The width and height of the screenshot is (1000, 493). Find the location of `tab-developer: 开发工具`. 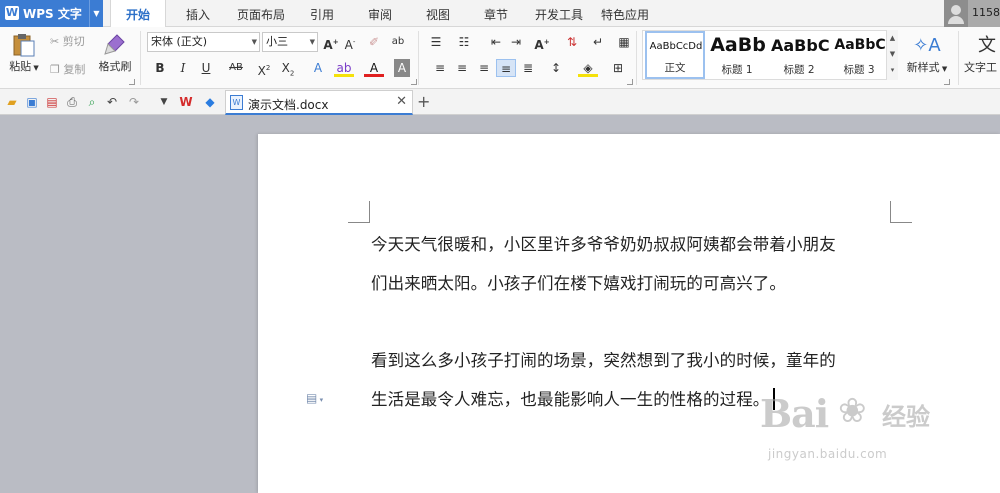

tab-developer: 开发工具 is located at coordinates (559, 13).